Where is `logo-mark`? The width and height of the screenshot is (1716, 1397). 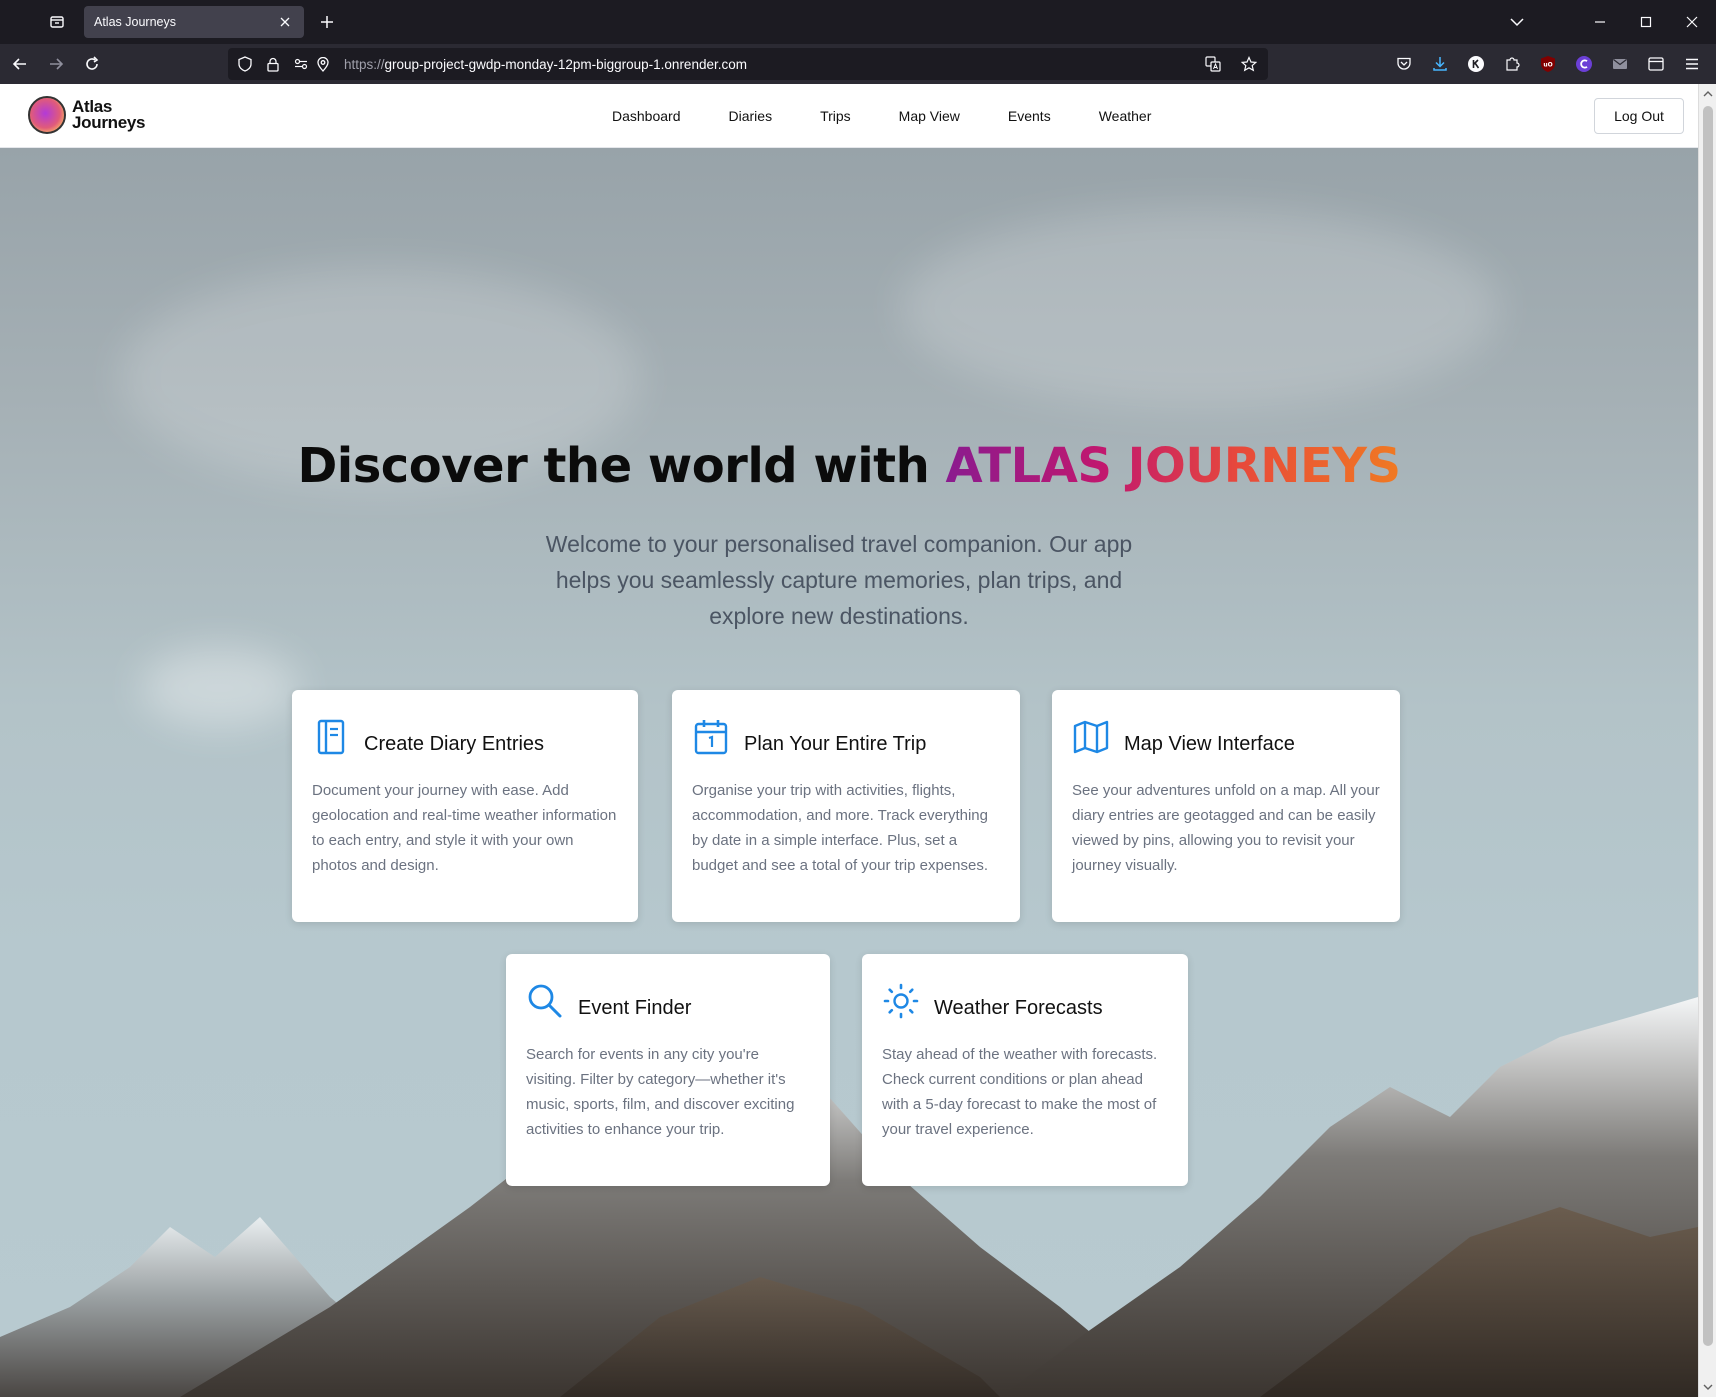
logo-mark is located at coordinates (47, 115).